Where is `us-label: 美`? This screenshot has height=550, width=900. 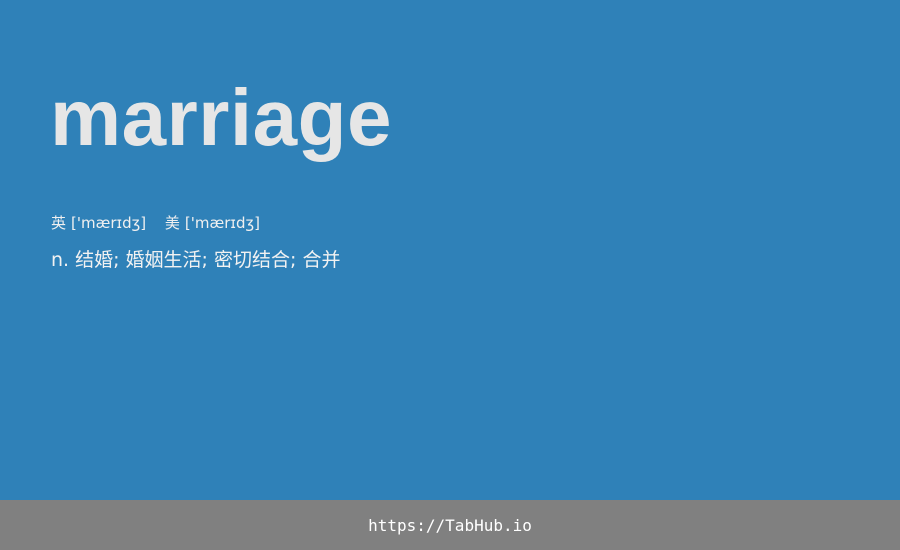
us-label: 美 is located at coordinates (172, 223).